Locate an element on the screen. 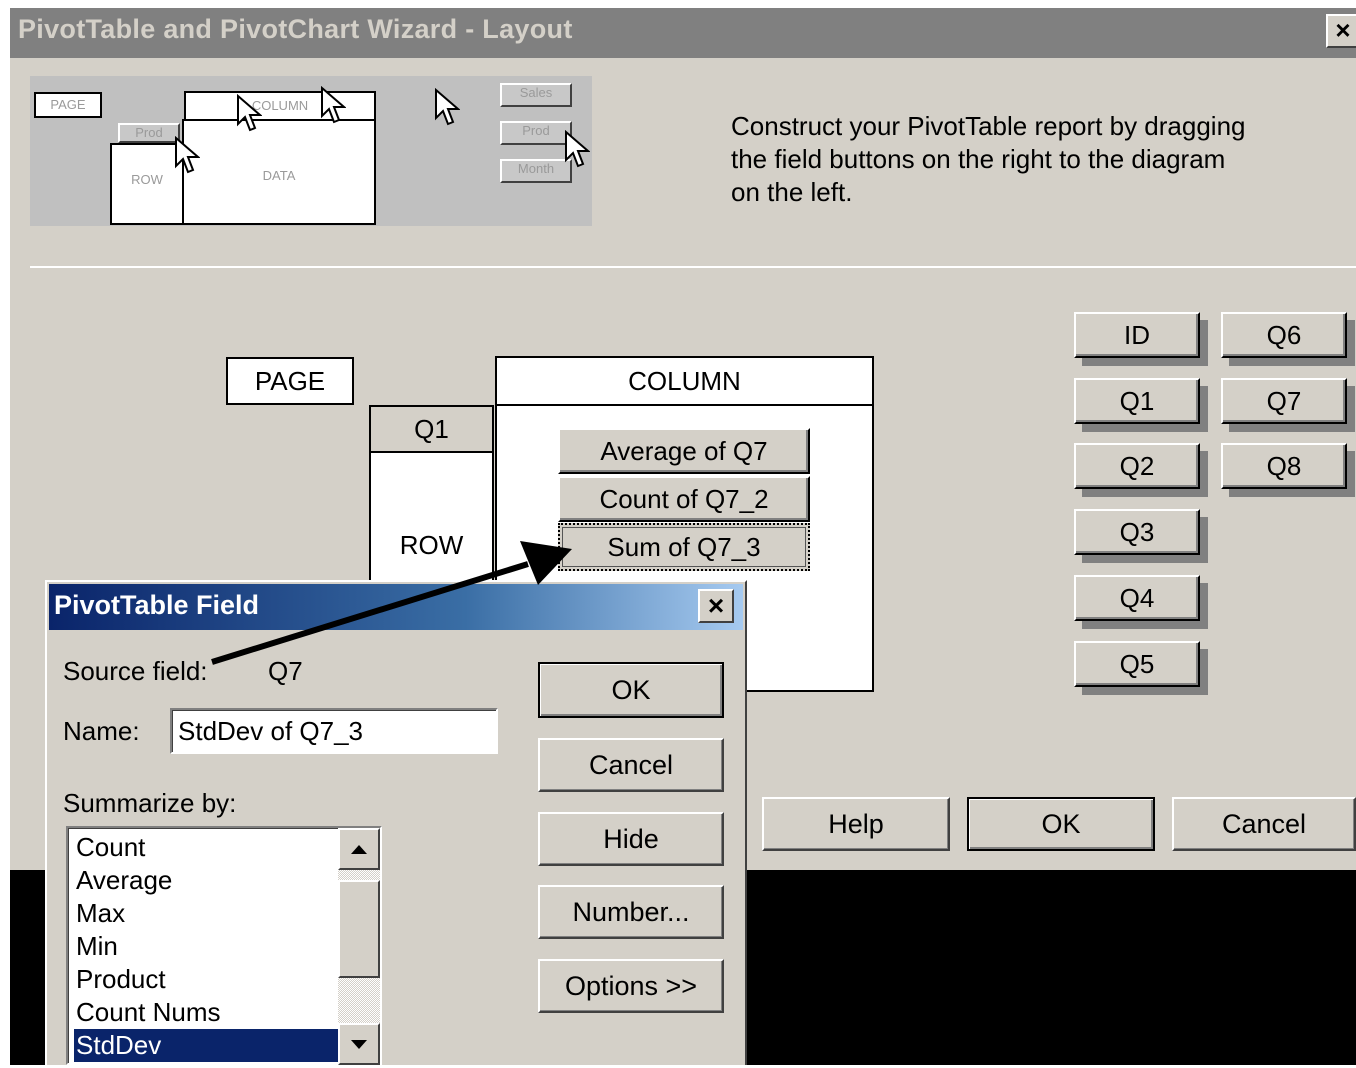 Image resolution: width=1356 pixels, height=1068 pixels. list-item: Count is located at coordinates (208, 847).